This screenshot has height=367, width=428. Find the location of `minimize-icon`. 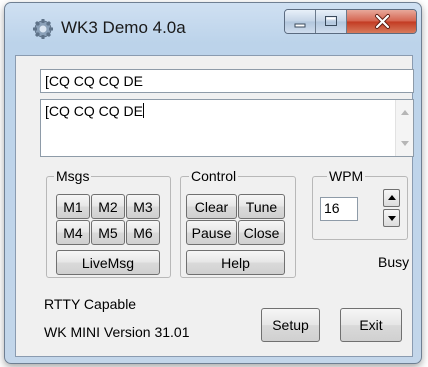

minimize-icon is located at coordinates (300, 25).